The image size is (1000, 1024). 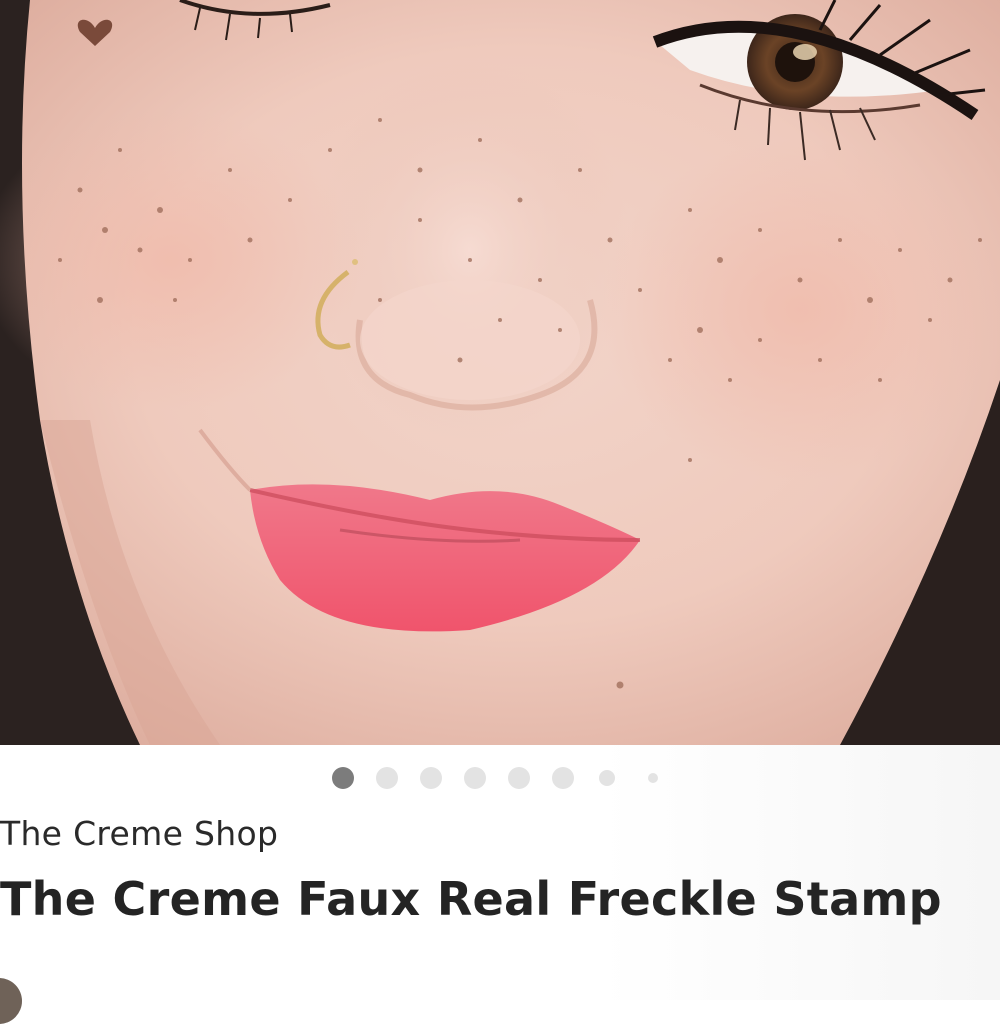 I want to click on carousel-pagination, so click(x=500, y=778).